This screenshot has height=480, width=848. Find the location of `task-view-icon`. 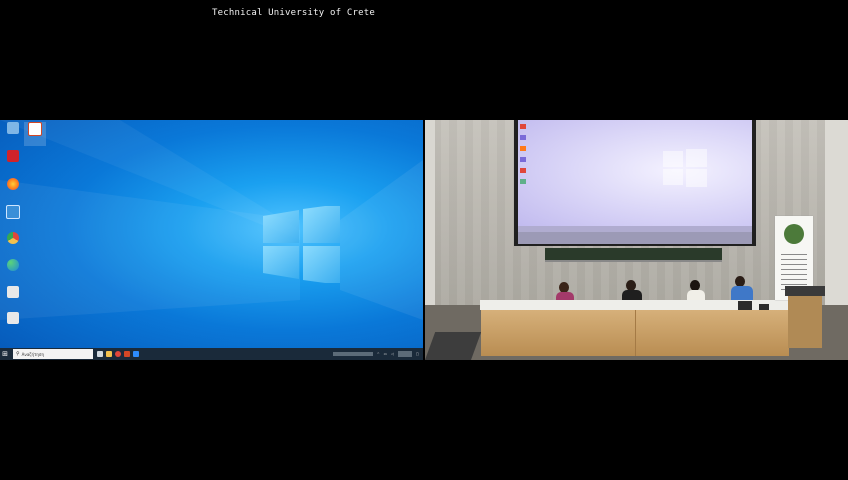

task-view-icon is located at coordinates (100, 354).